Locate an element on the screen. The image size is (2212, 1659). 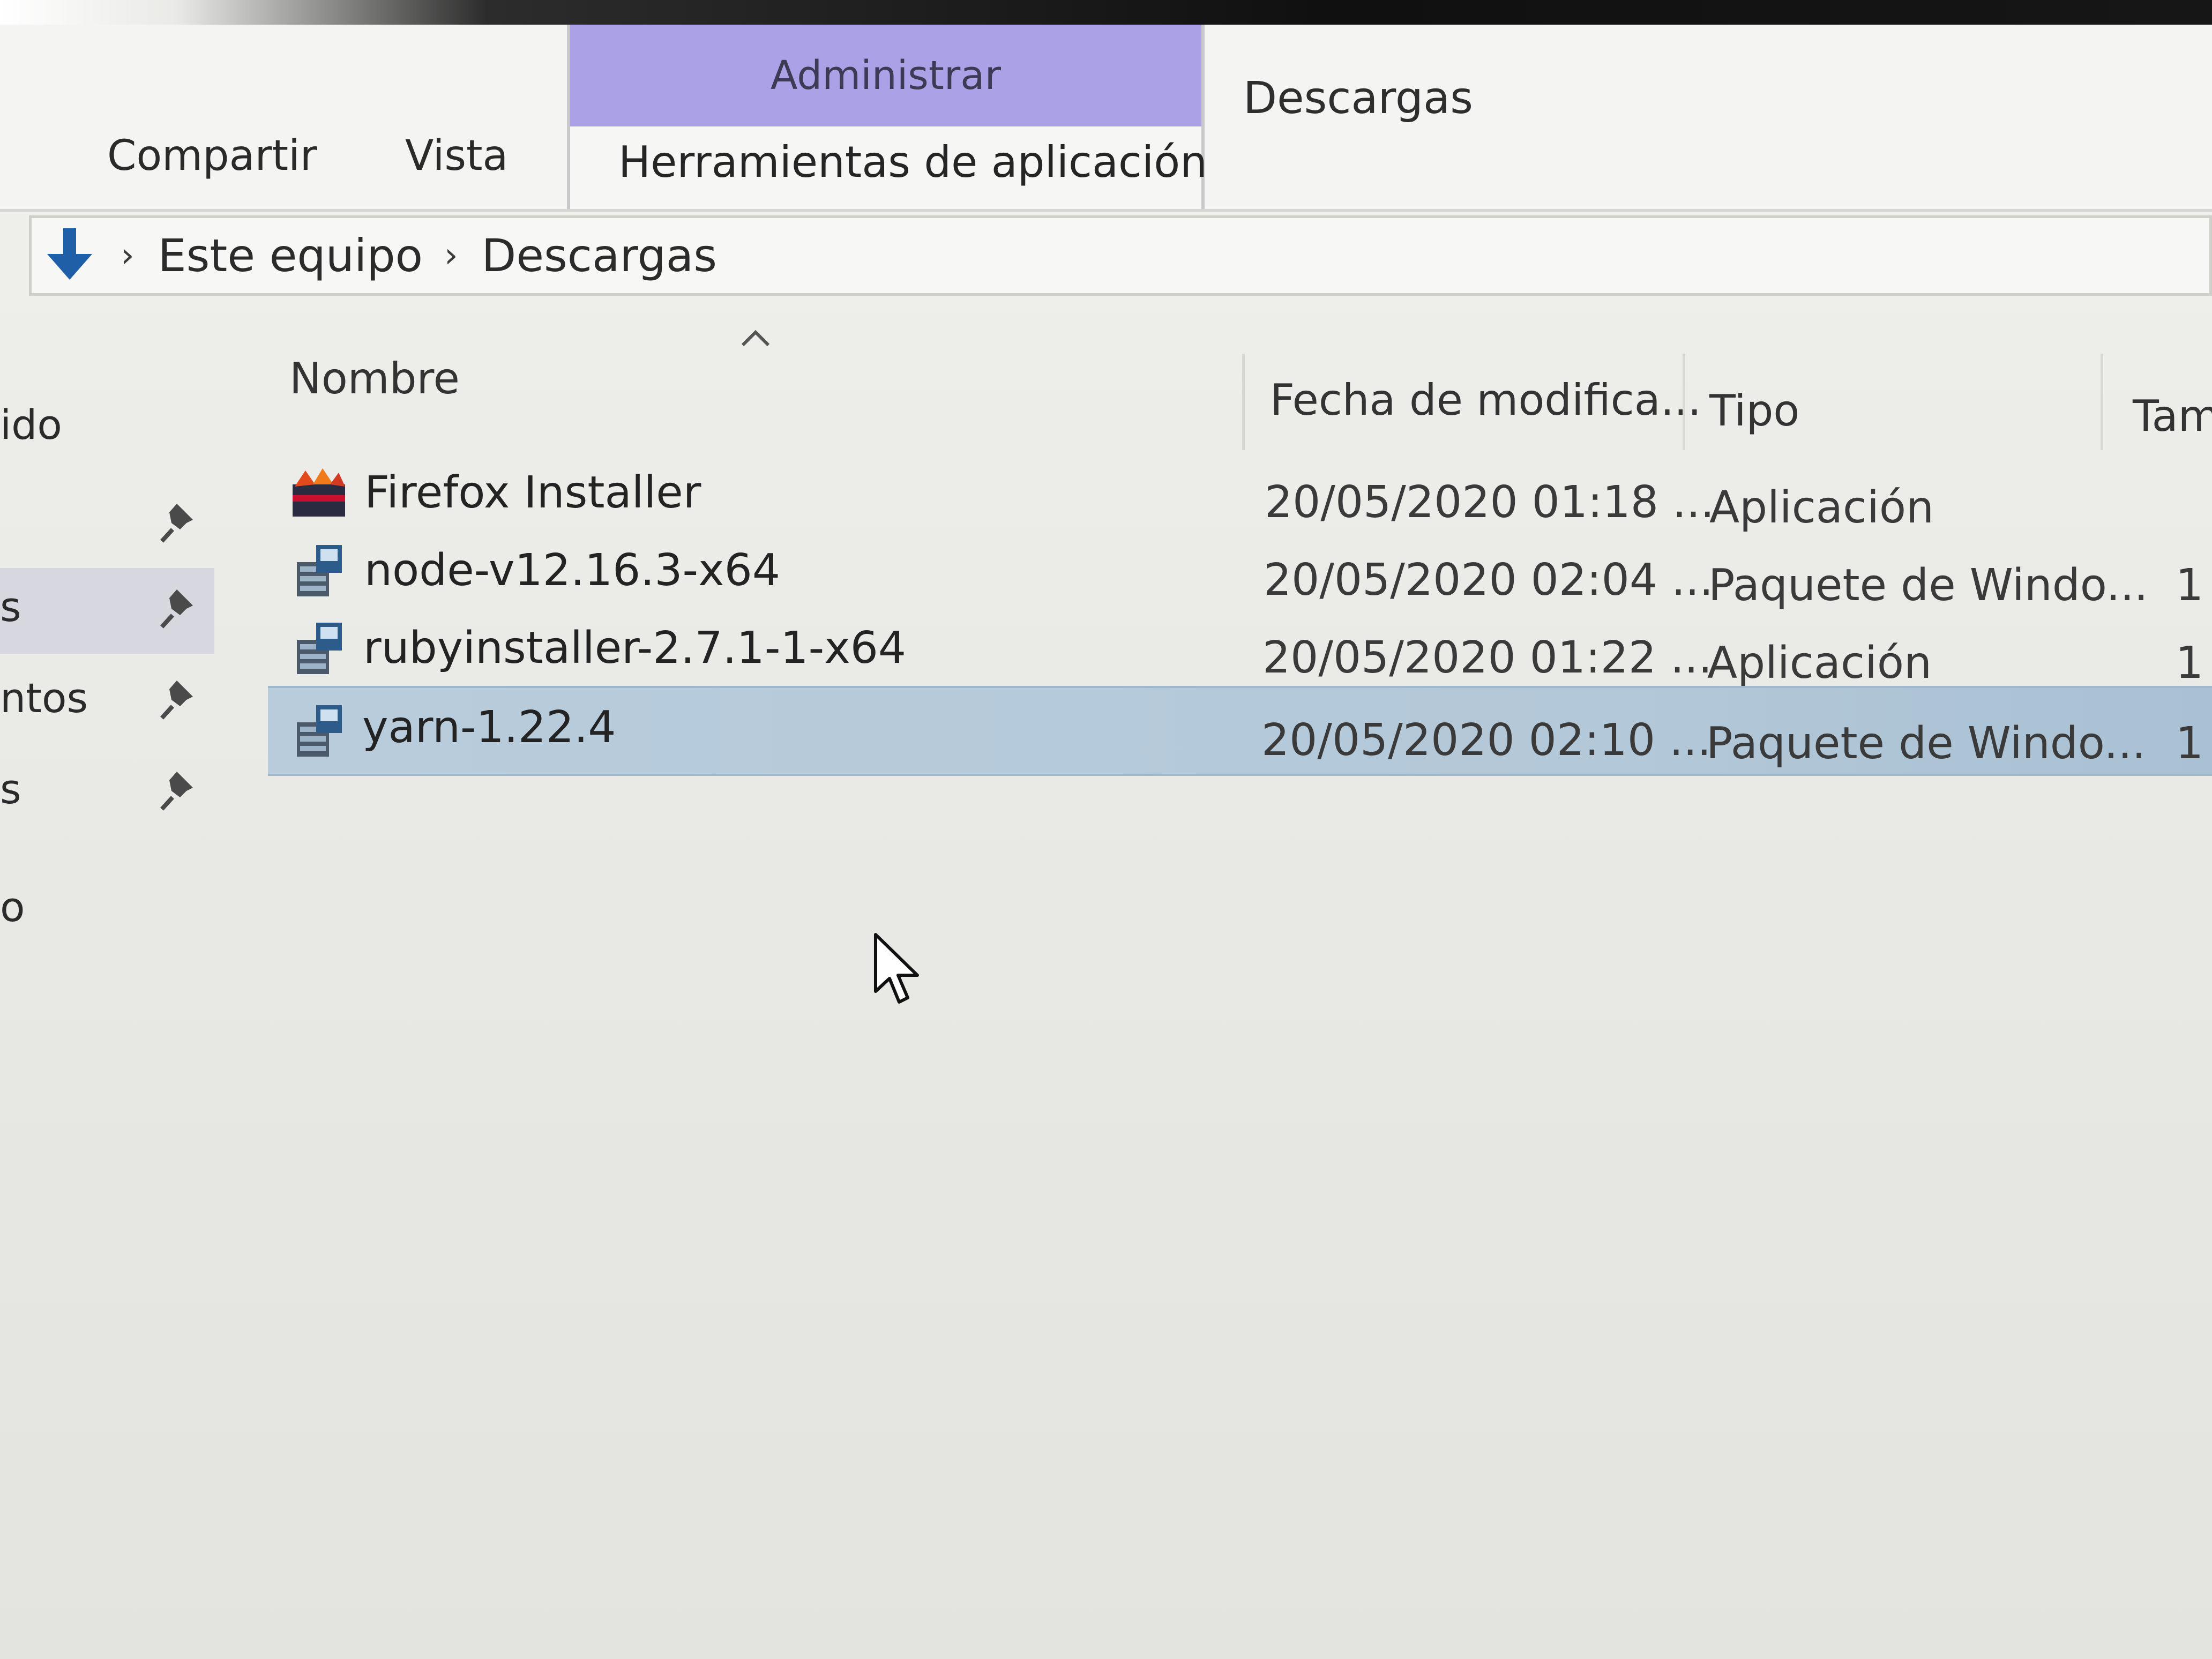
nav-item: s is located at coordinates (107, 793).